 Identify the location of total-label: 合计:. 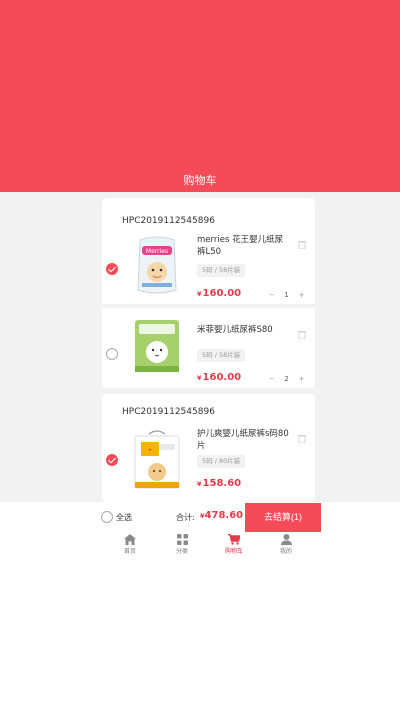
(185, 517).